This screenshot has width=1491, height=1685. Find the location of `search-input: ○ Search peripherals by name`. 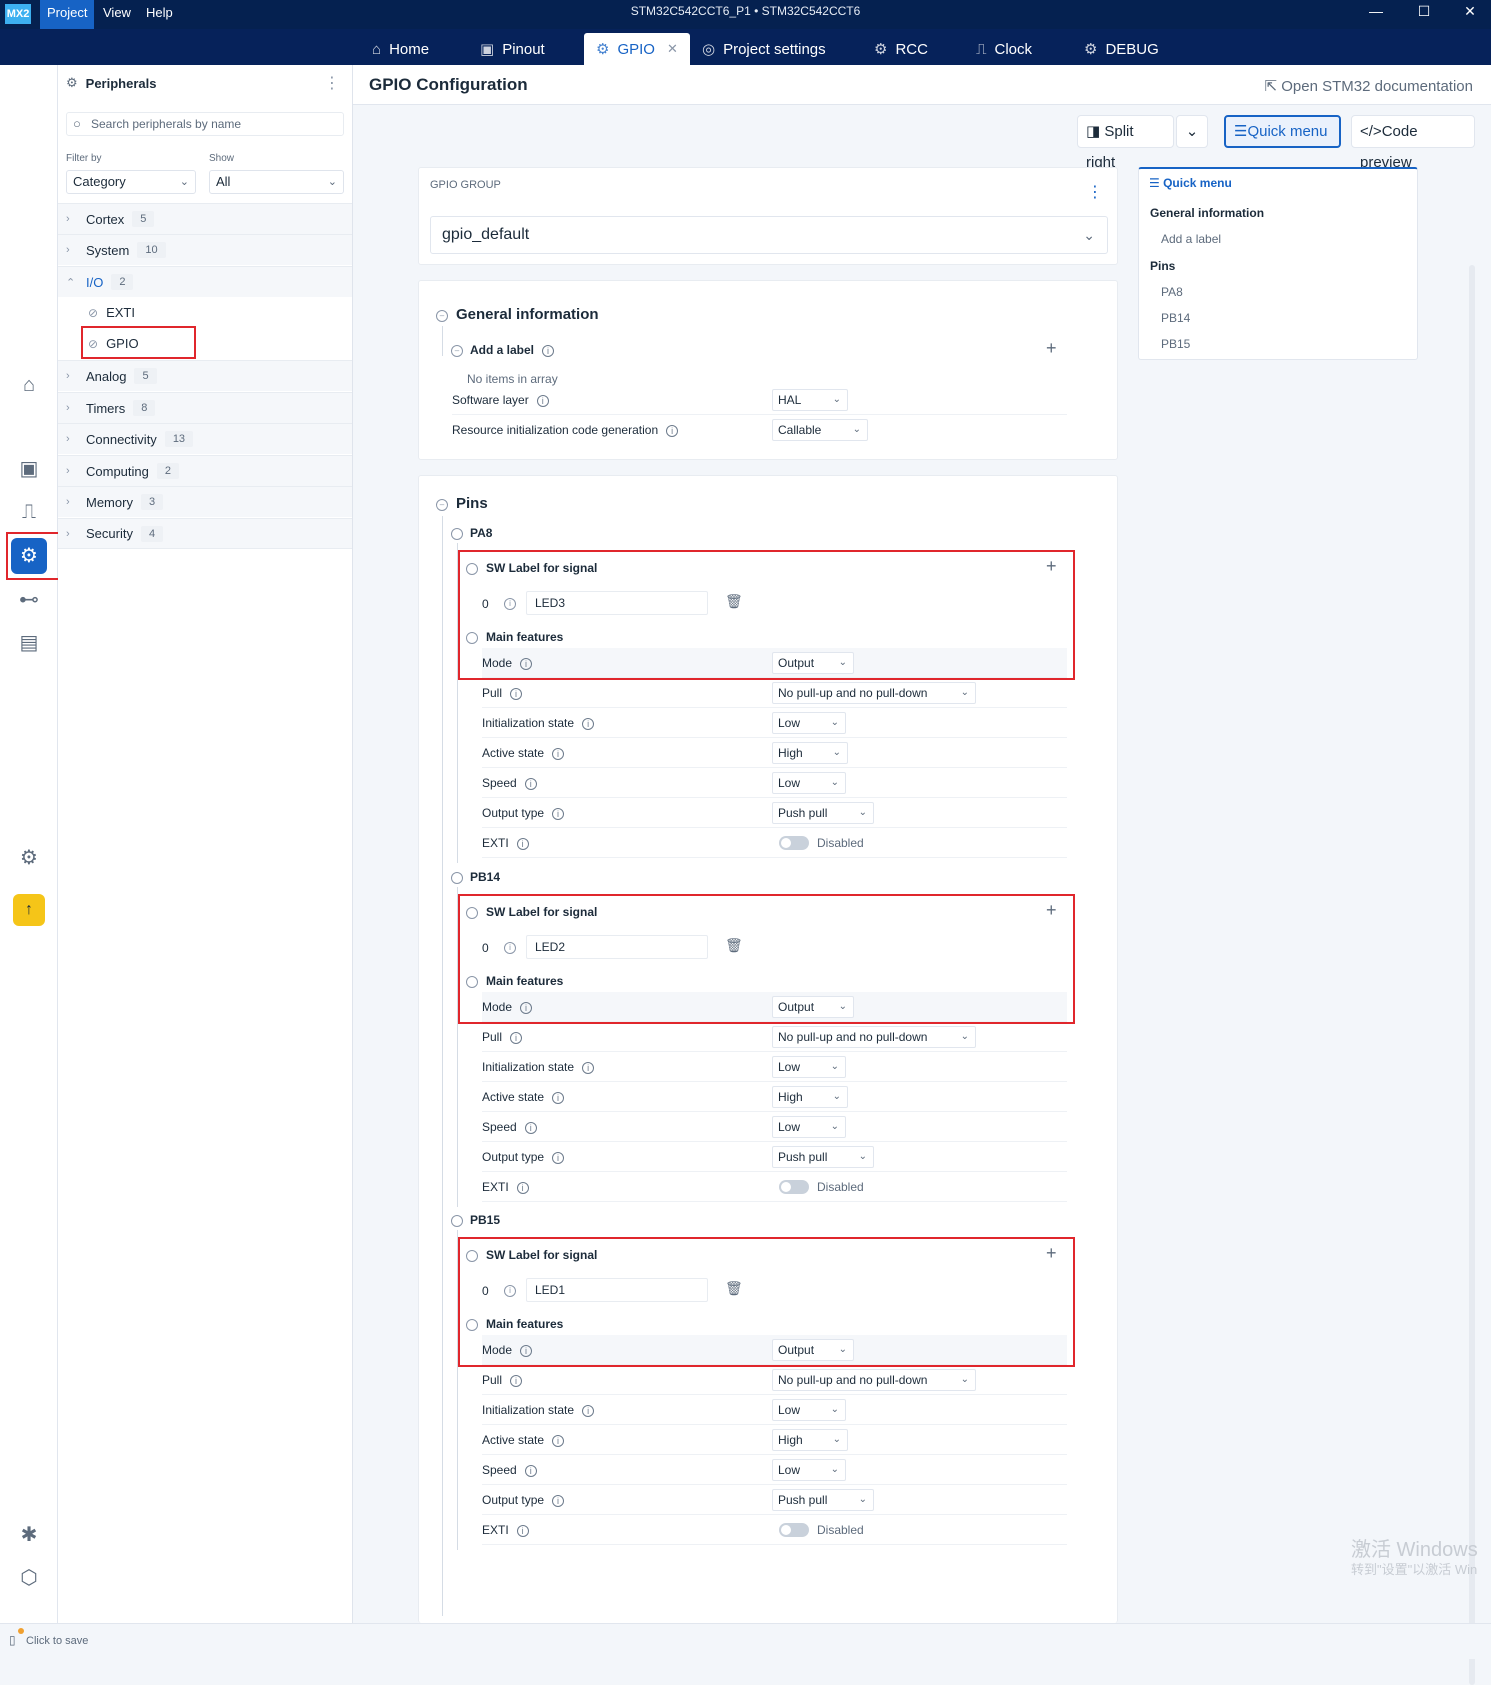

search-input: ○ Search peripherals by name is located at coordinates (205, 124).